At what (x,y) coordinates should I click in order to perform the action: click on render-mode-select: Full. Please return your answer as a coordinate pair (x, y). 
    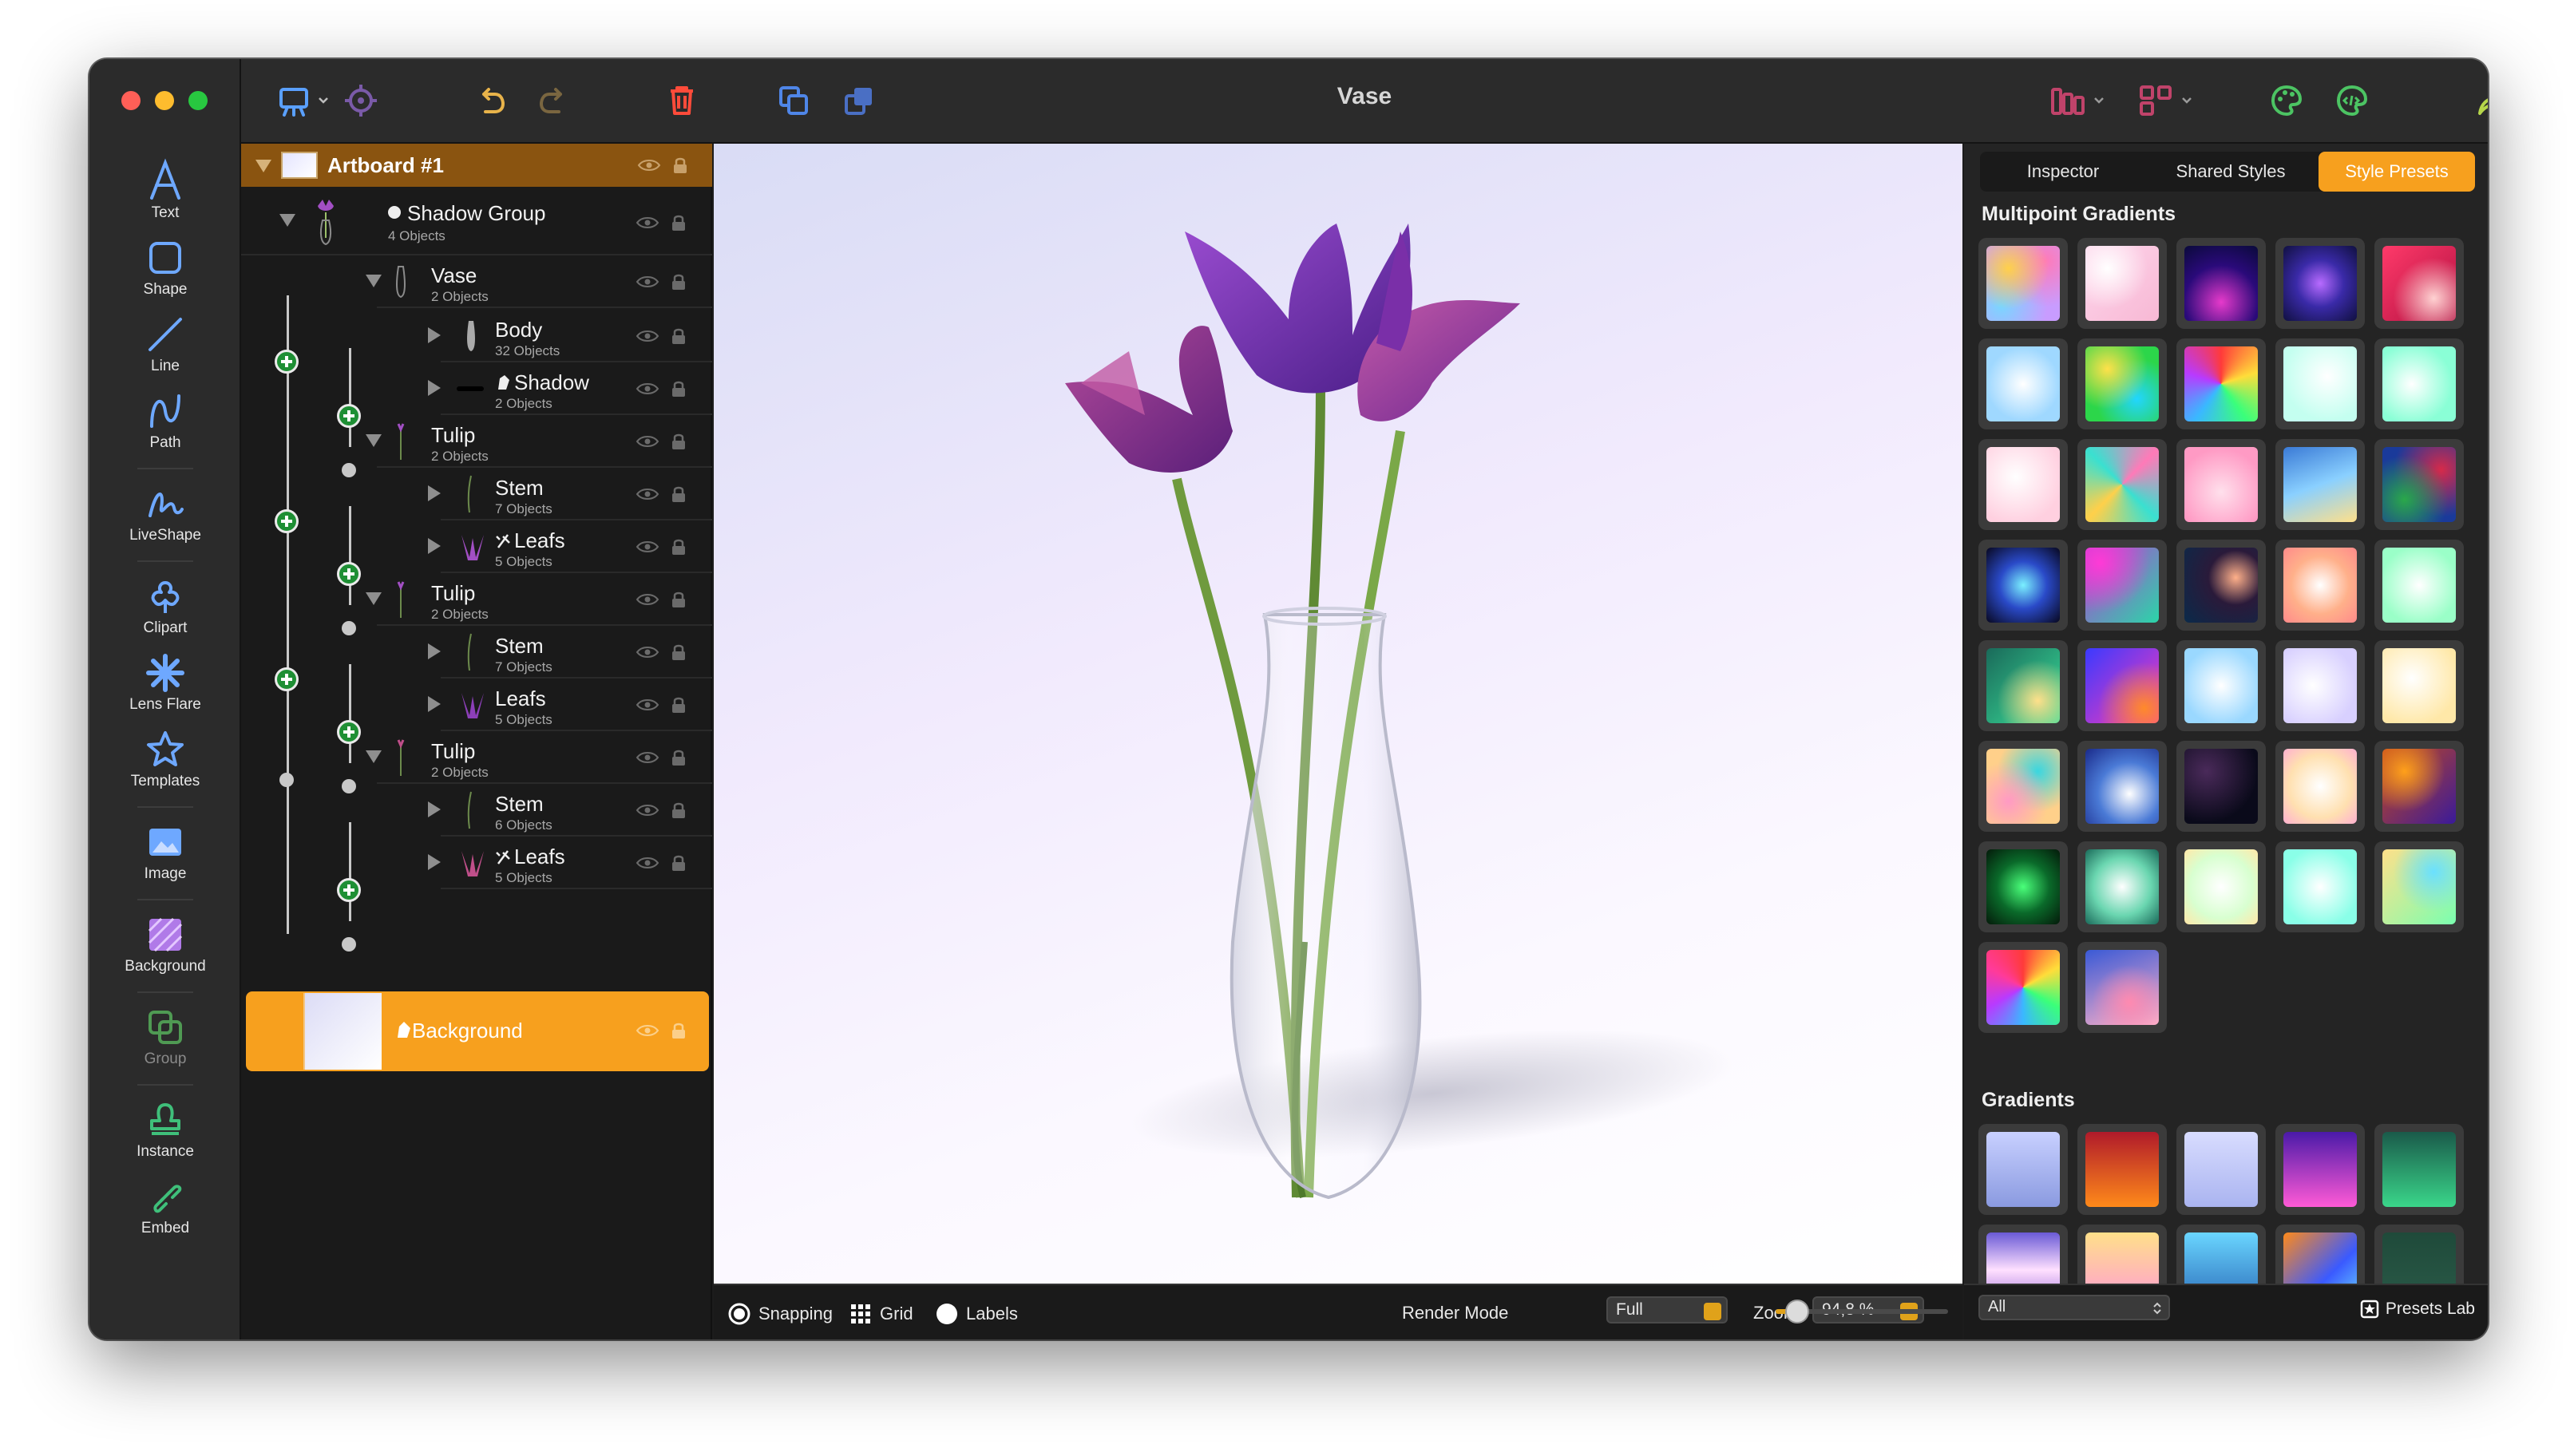
    Looking at the image, I should click on (1667, 1309).